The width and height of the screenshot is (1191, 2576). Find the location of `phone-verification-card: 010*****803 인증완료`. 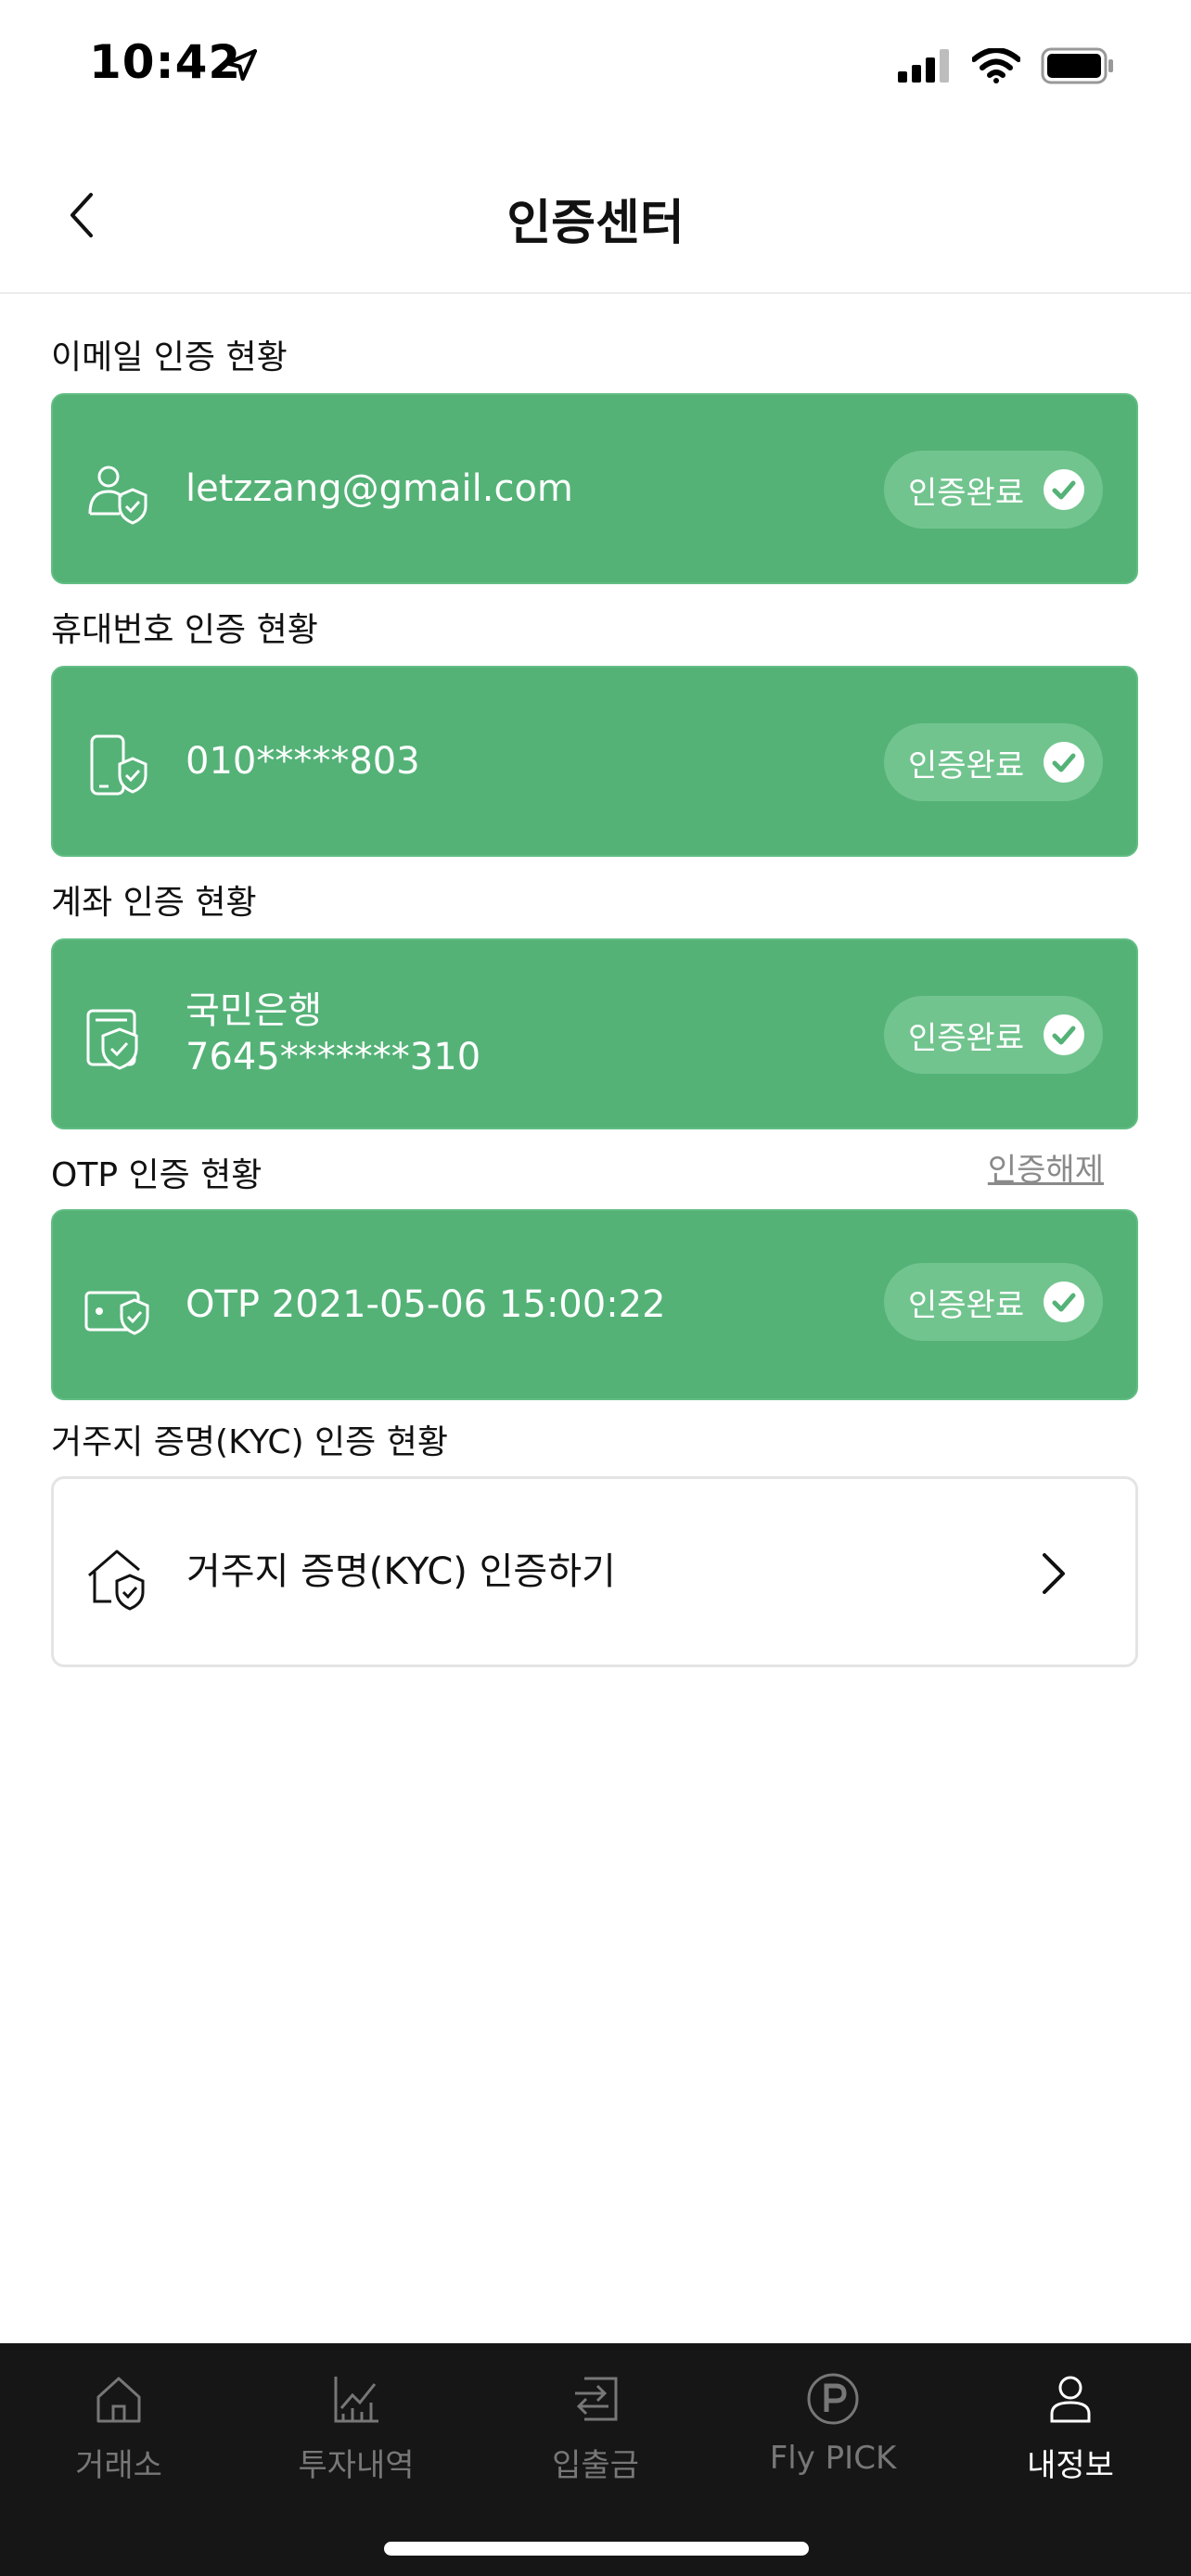

phone-verification-card: 010*****803 인증완료 is located at coordinates (594, 762).